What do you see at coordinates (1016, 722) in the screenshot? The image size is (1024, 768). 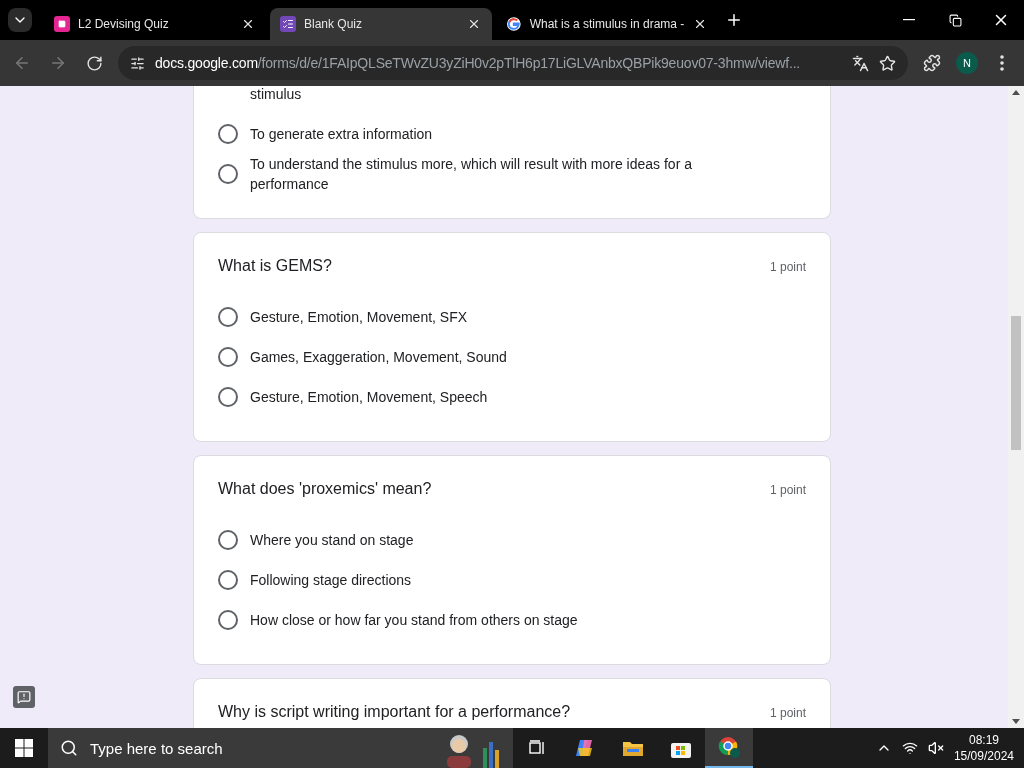 I see `scroll-down-icon` at bounding box center [1016, 722].